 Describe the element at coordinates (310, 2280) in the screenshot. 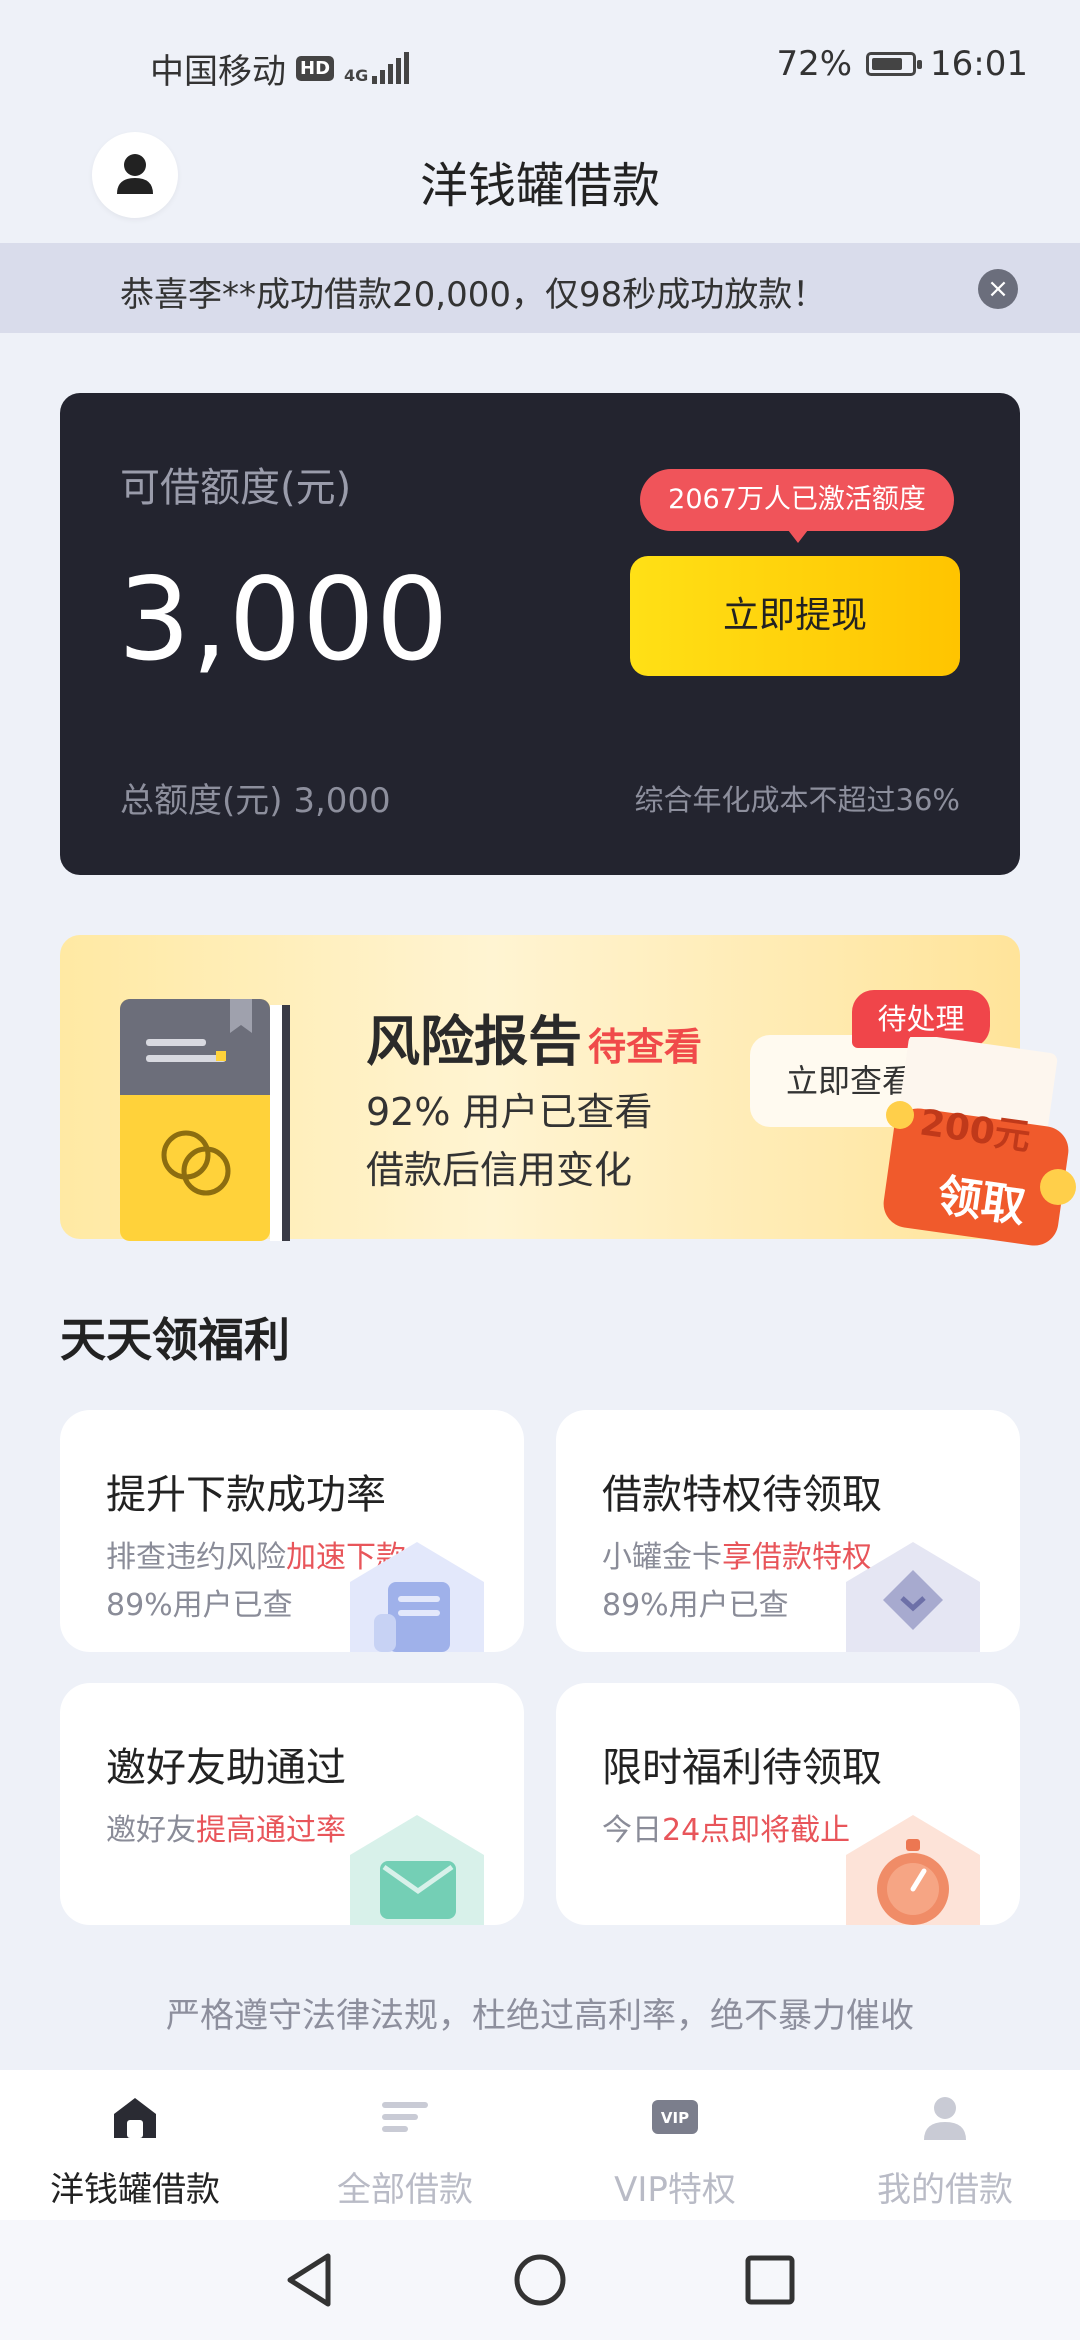

I see `back-icon` at that location.